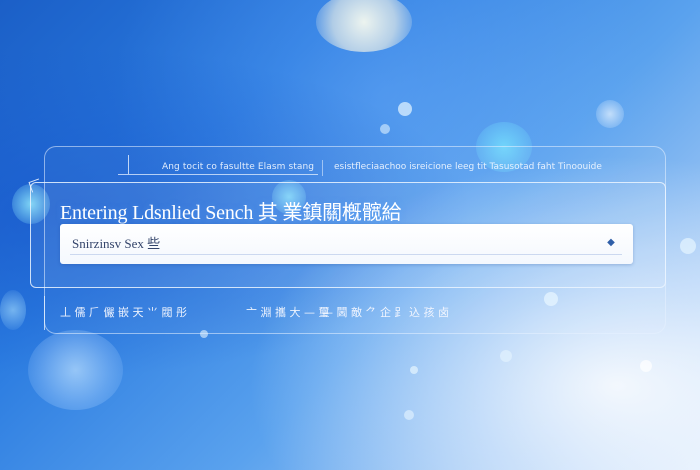  I want to click on search-field, so click(346, 244).